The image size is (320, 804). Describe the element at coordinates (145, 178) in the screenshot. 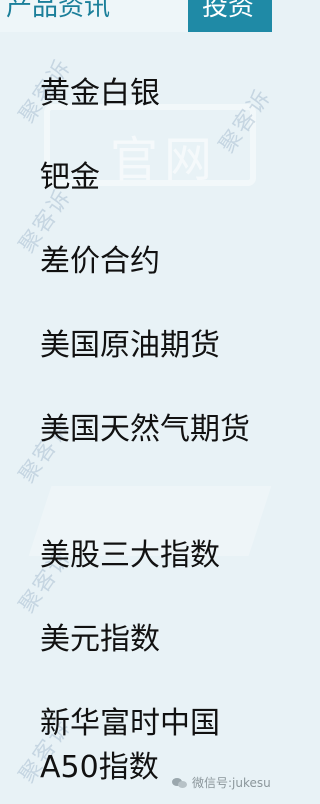

I see `menu-item-palladium: 钯金` at that location.